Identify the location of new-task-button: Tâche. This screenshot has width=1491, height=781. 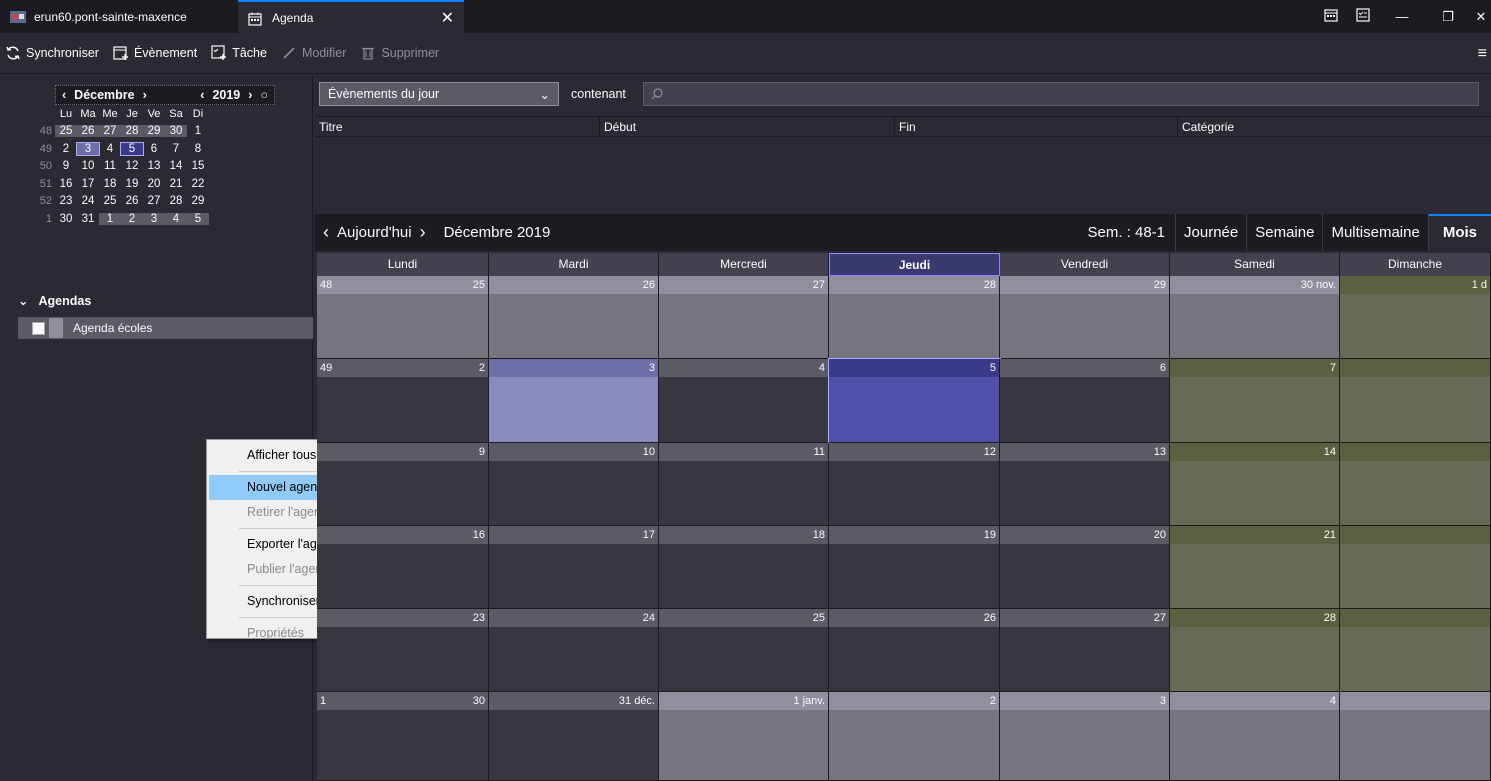
(239, 53).